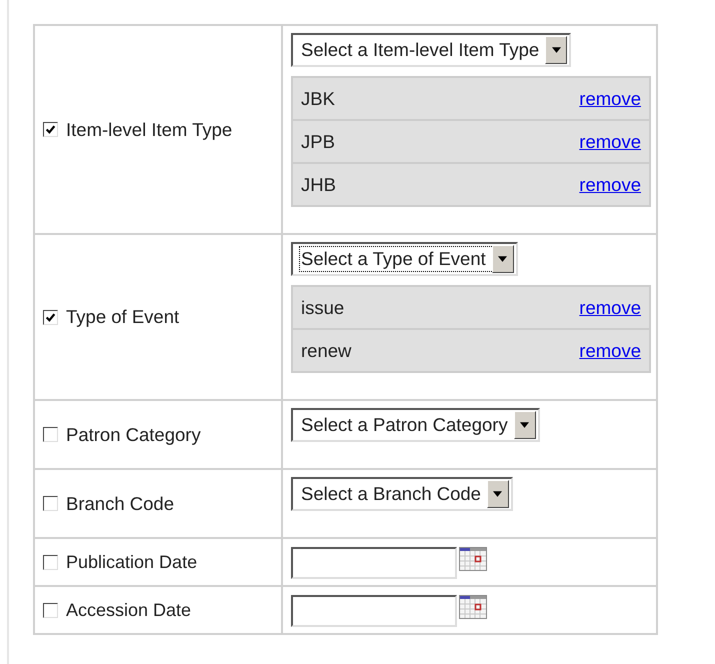 The image size is (715, 664). I want to click on value-name: JPB, so click(318, 141).